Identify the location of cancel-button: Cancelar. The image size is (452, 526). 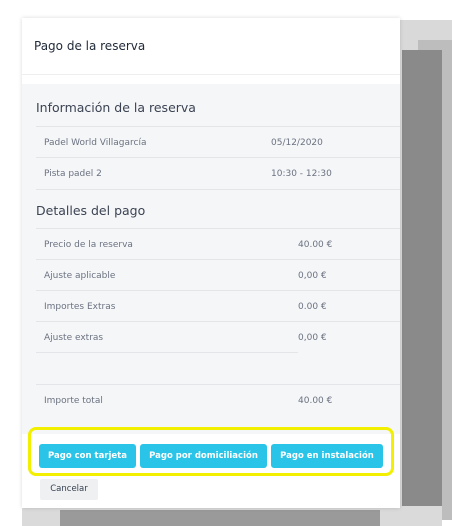
(69, 489).